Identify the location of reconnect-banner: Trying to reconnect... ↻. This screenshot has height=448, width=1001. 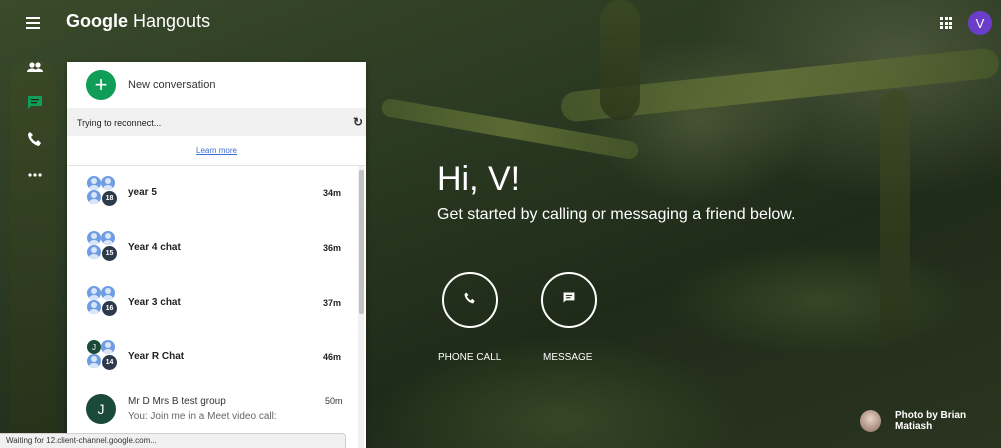
(216, 122).